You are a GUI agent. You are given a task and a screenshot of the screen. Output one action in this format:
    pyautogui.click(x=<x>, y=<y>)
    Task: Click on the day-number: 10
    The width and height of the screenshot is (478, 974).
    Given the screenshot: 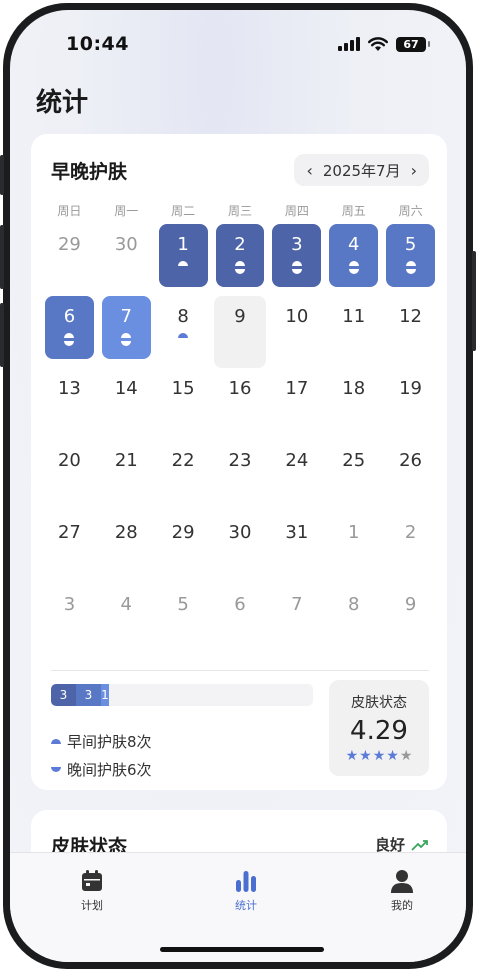 What is the action you would take?
    pyautogui.click(x=297, y=316)
    